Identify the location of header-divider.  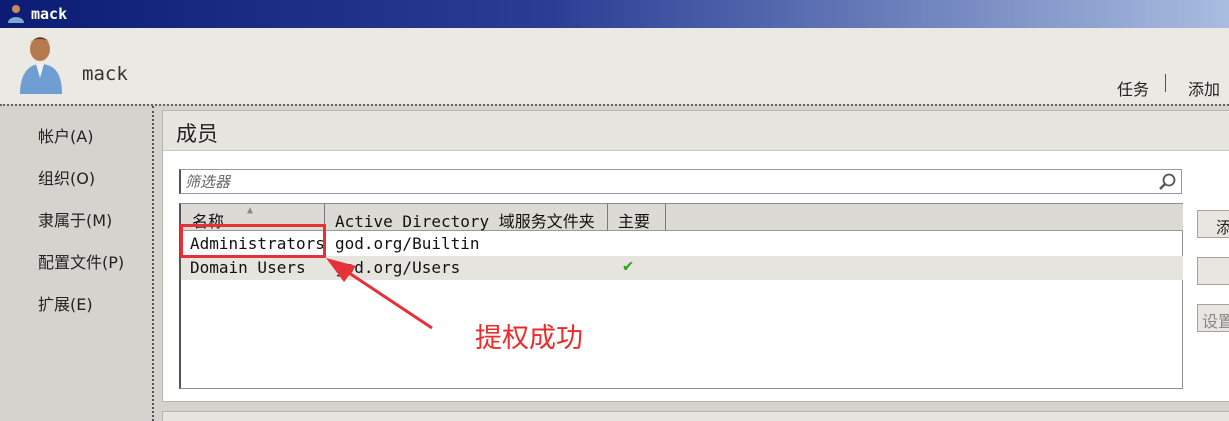
(614, 105).